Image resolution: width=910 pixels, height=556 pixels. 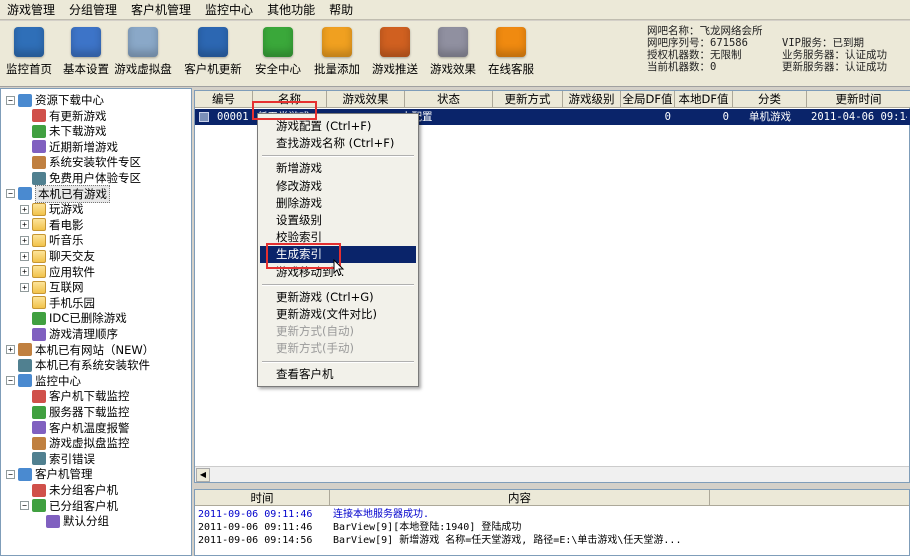 What do you see at coordinates (71, 521) in the screenshot?
I see `tree-node: 默认分组` at bounding box center [71, 521].